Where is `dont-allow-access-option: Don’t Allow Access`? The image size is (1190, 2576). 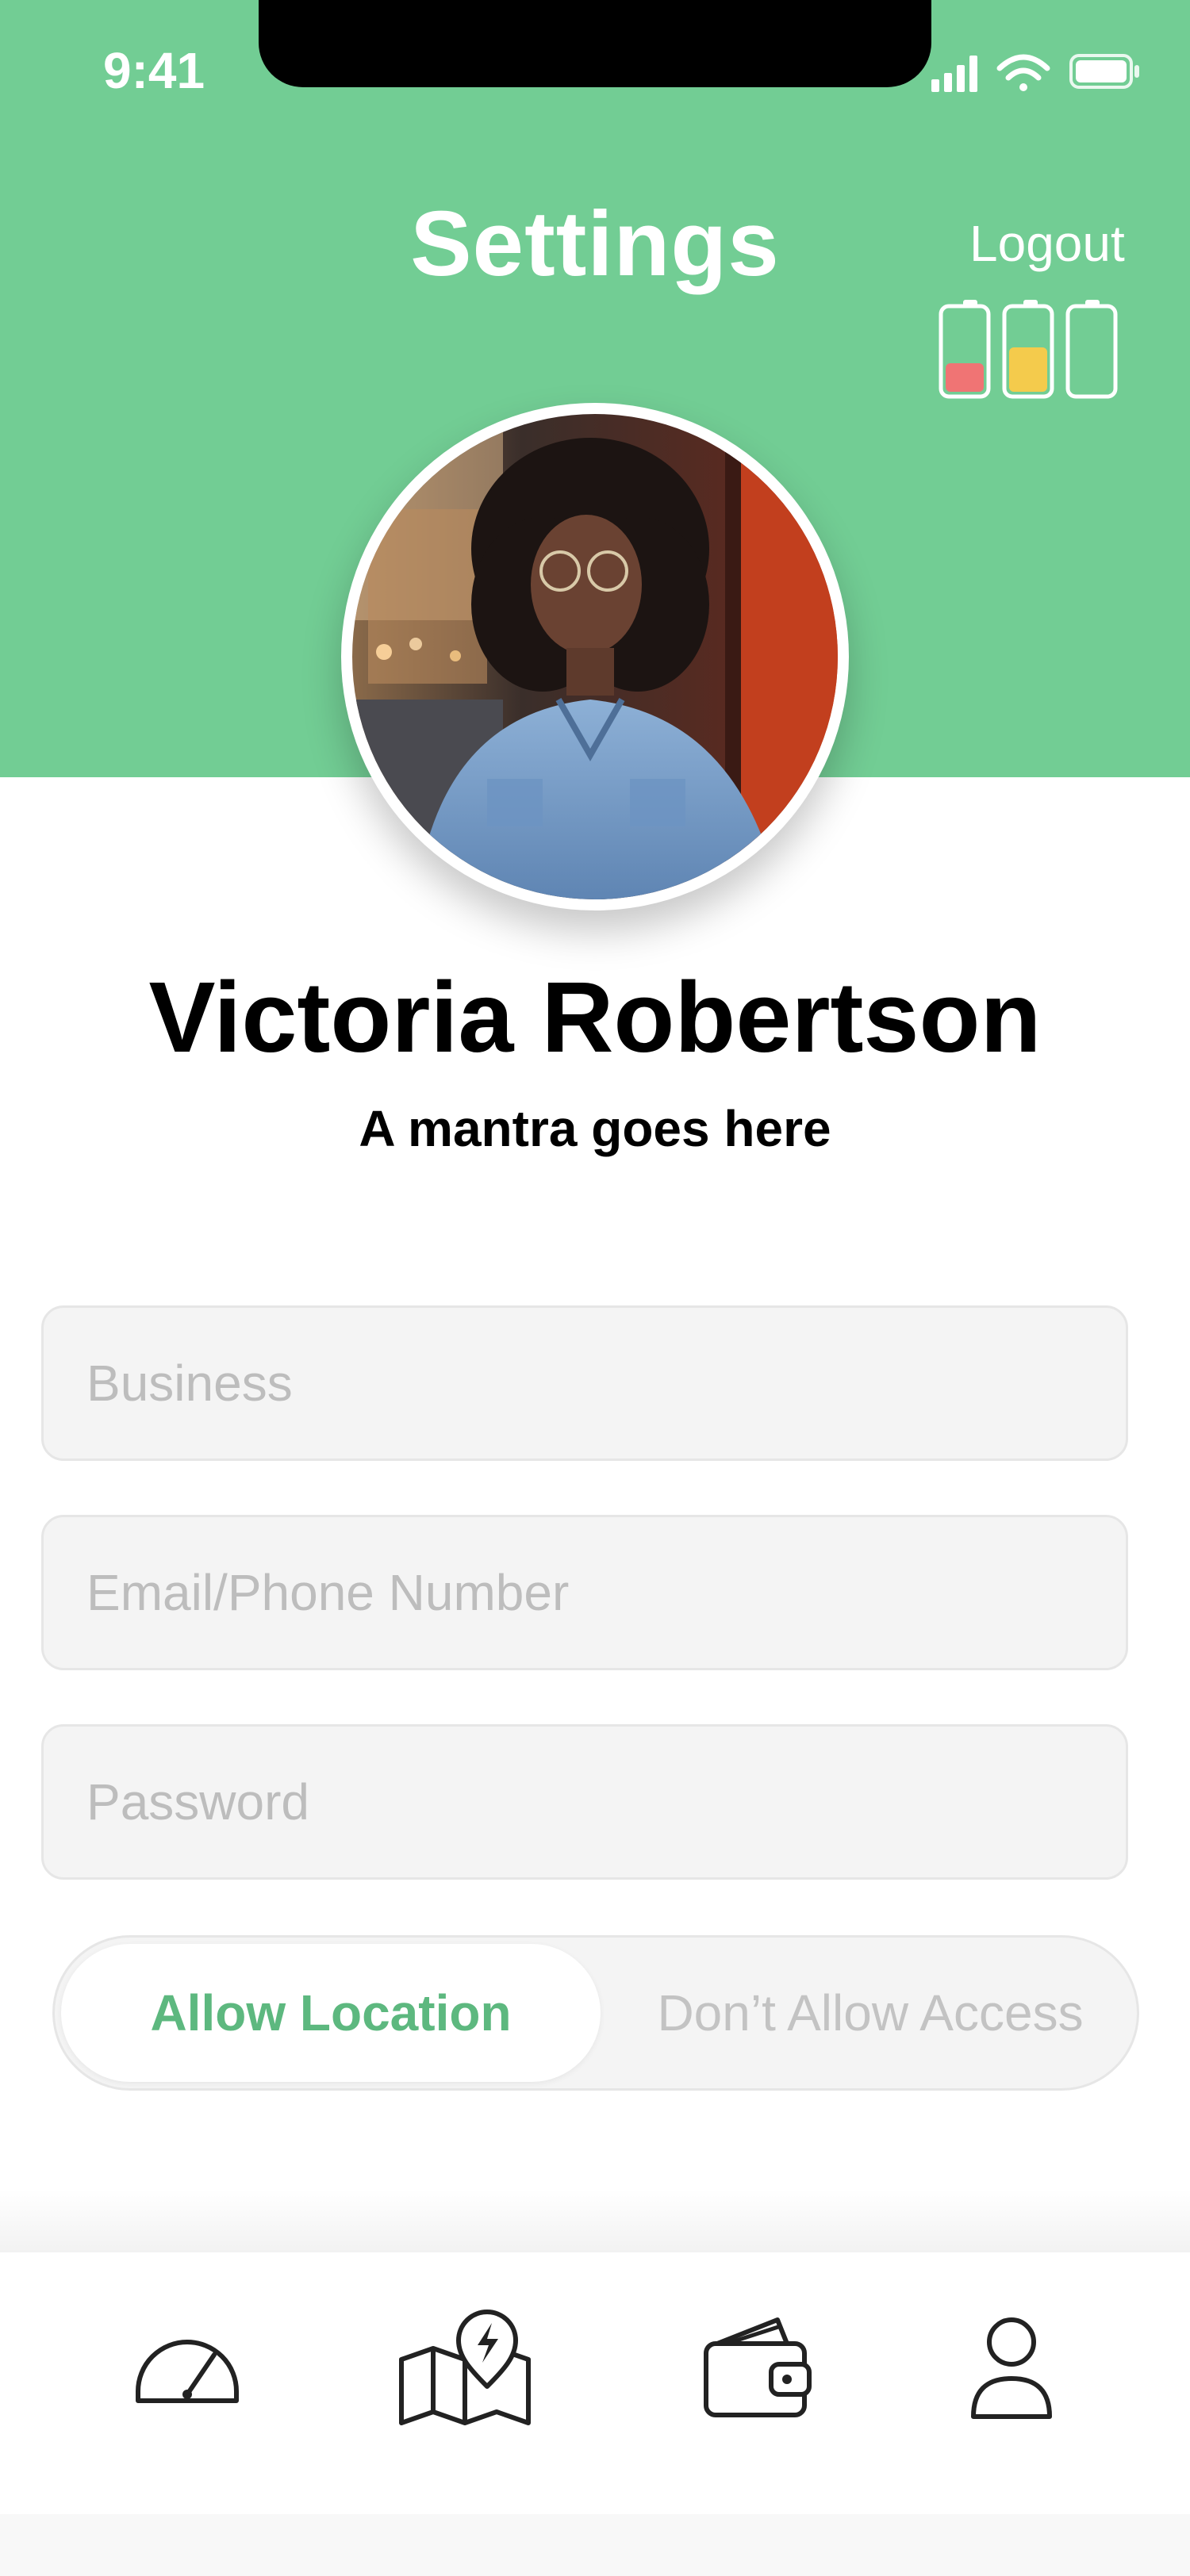 dont-allow-access-option: Don’t Allow Access is located at coordinates (870, 2013).